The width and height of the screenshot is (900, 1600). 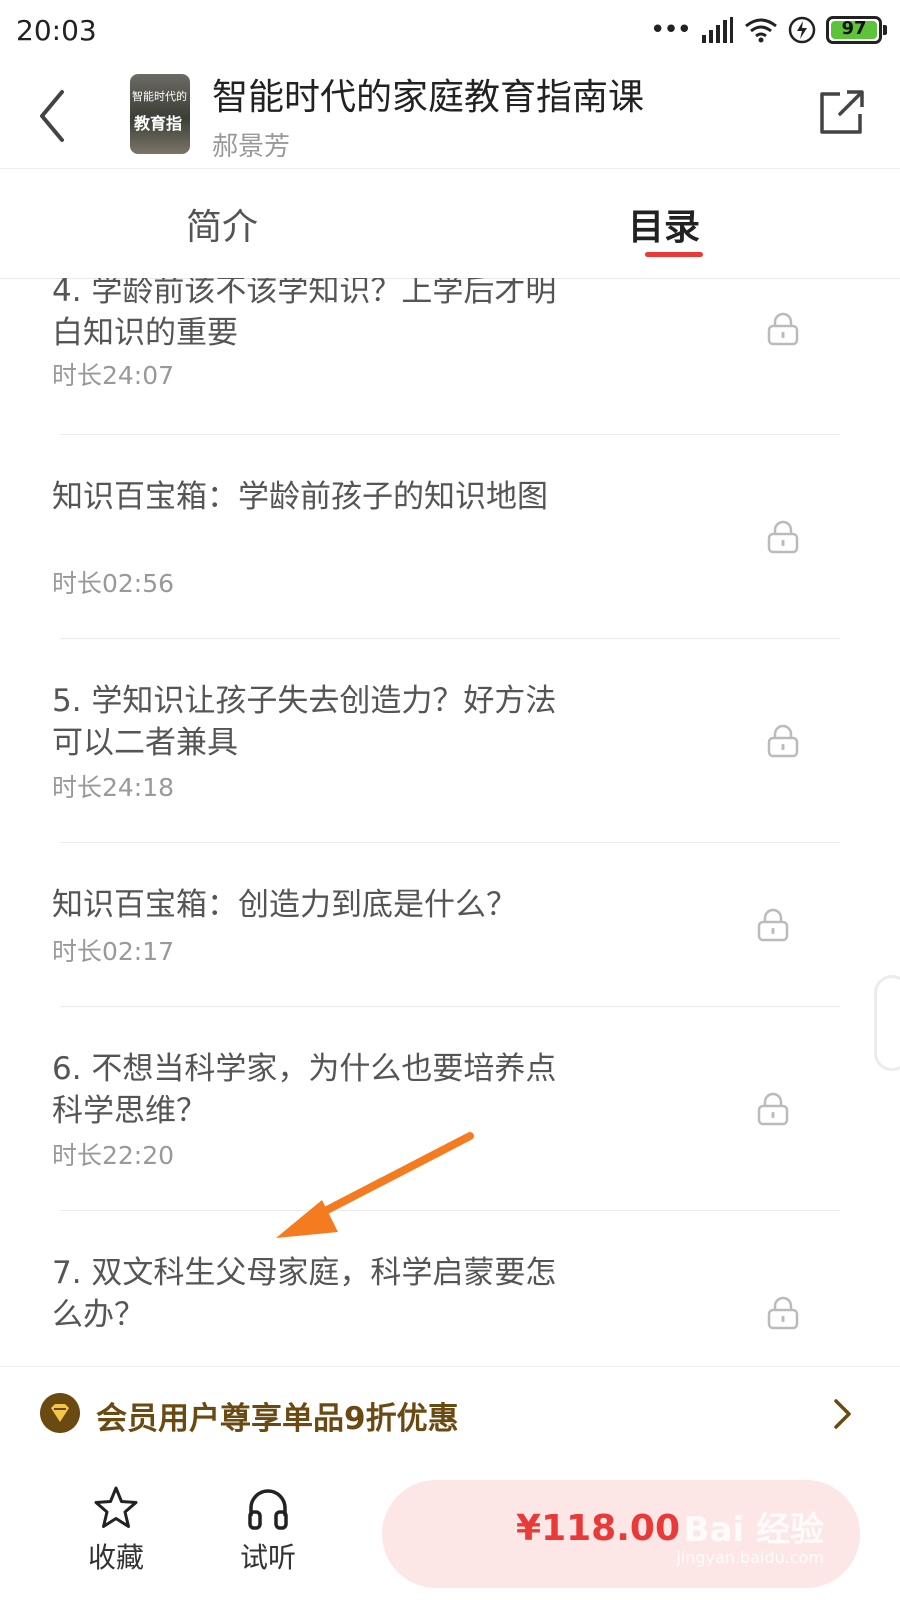 I want to click on vip-diamond-icon, so click(x=60, y=1413).